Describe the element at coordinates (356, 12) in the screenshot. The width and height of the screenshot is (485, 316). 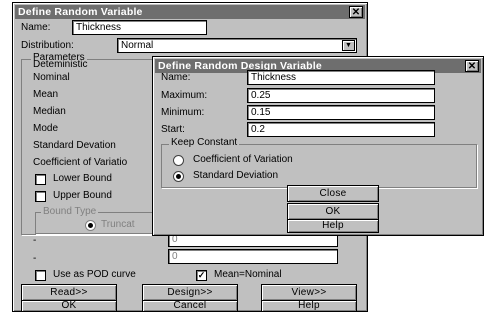
I see `main-close-icon: ✕` at that location.